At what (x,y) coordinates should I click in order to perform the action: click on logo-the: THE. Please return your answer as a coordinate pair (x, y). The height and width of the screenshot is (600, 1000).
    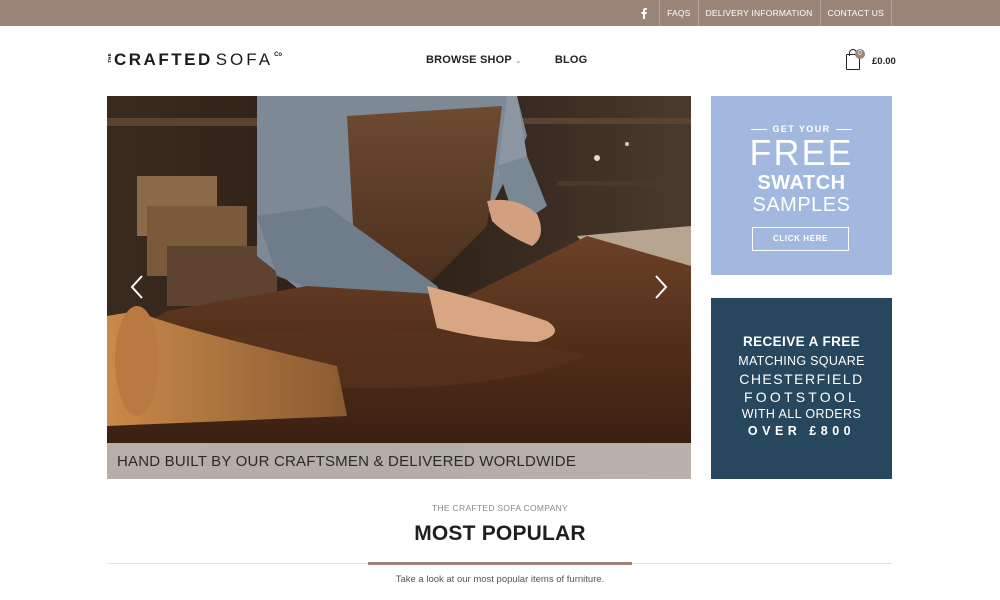
    Looking at the image, I should click on (109, 58).